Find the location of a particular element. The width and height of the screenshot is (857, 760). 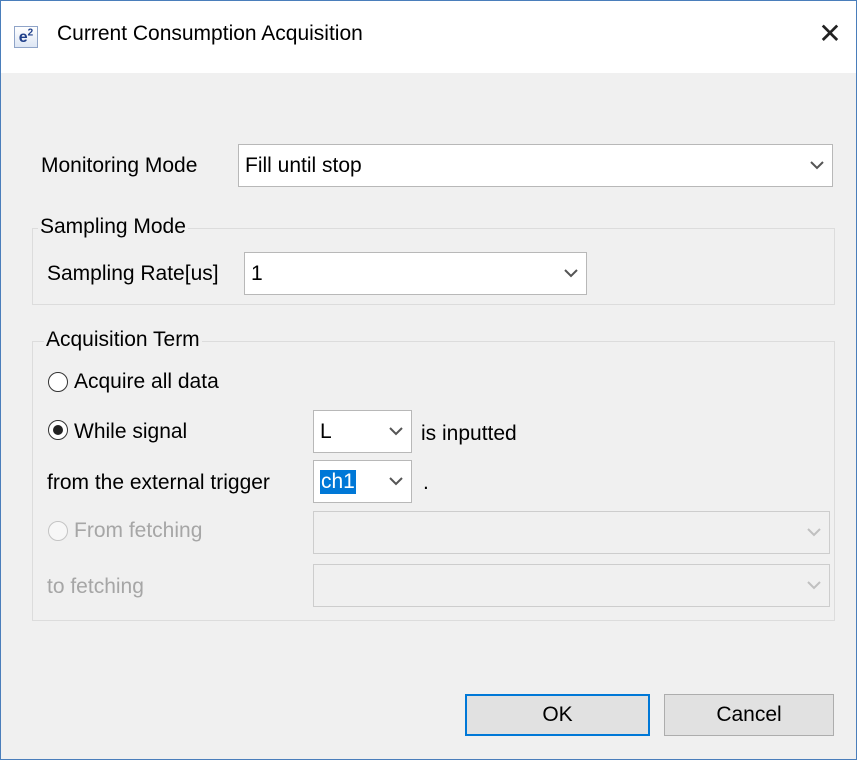

e2-studio-icon: e2 is located at coordinates (26, 37).